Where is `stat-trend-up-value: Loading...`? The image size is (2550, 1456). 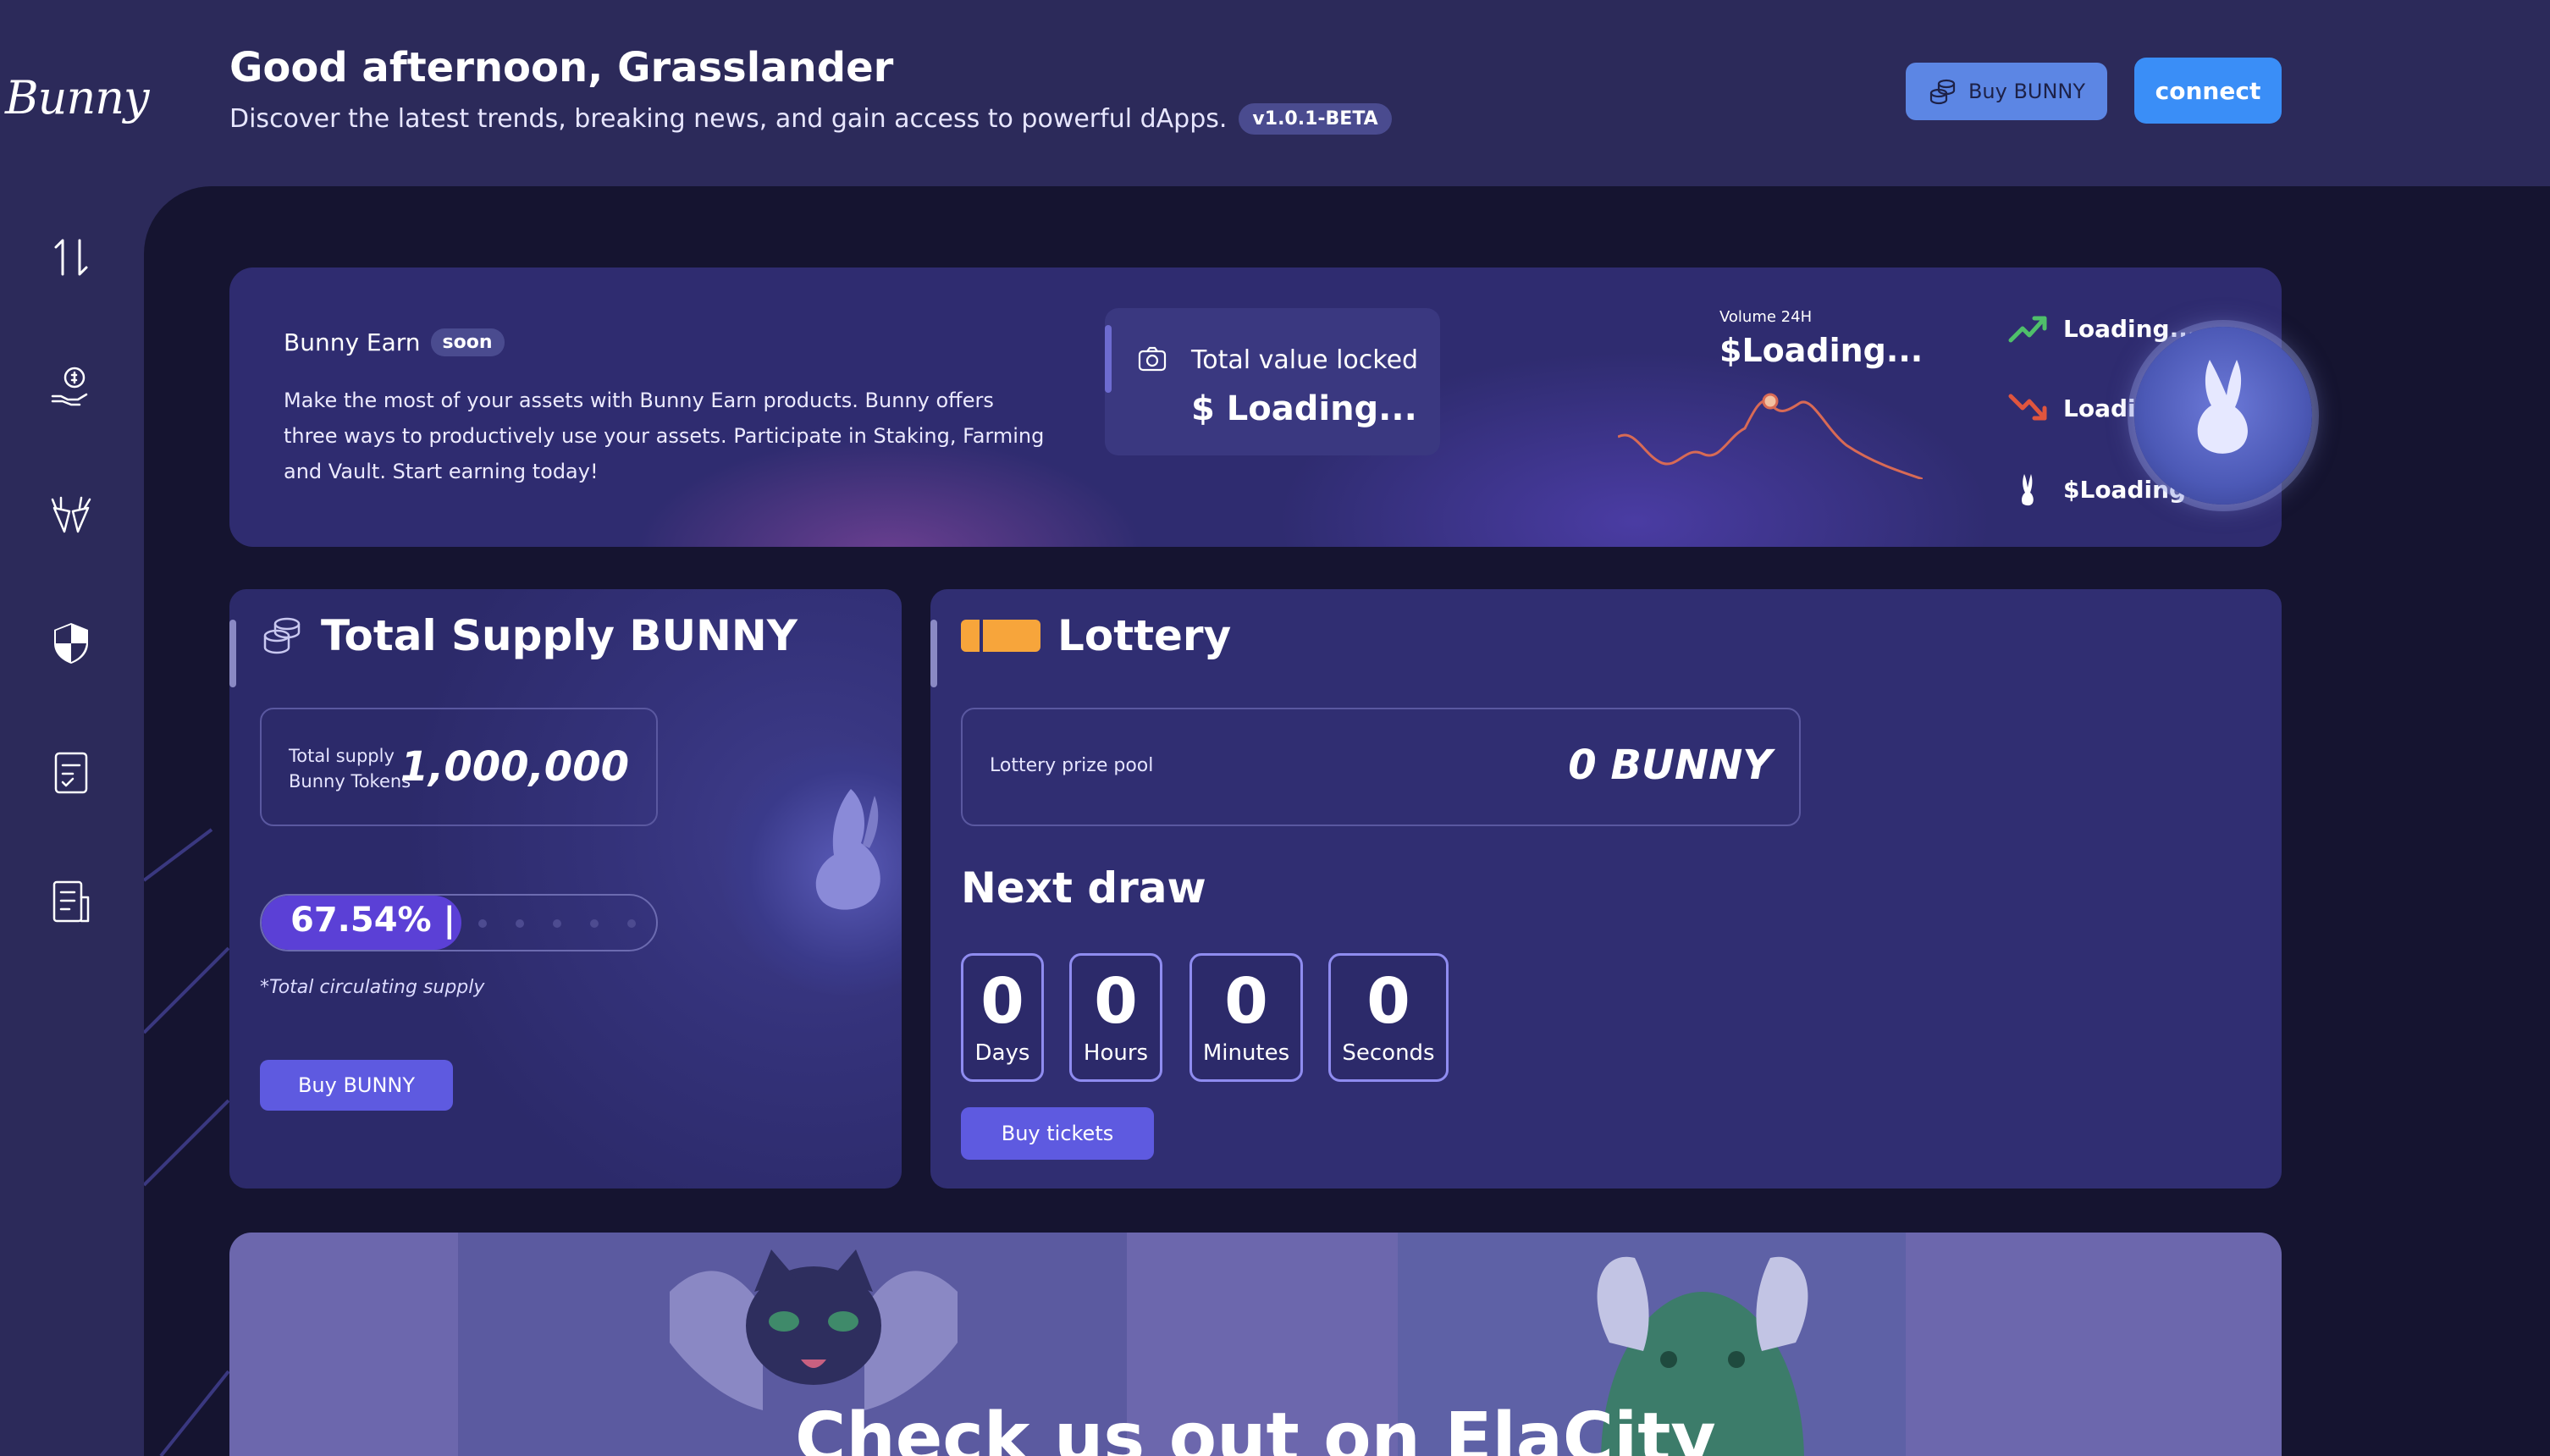
stat-trend-up-value: Loading... is located at coordinates (2130, 328).